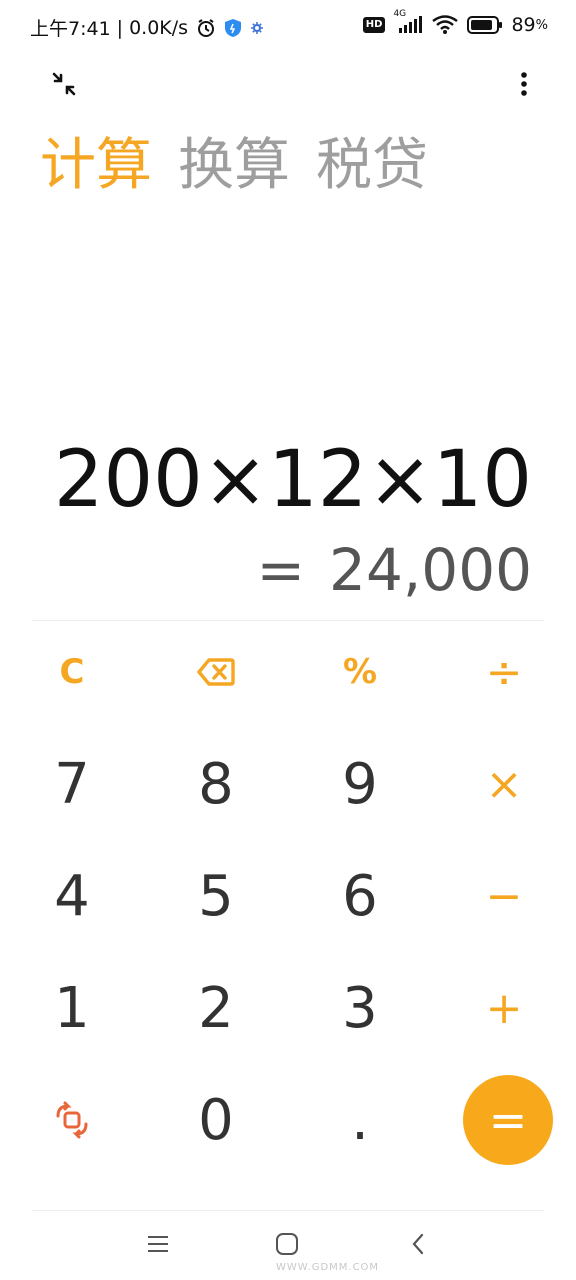 This screenshot has height=1280, width=576. I want to click on hd-label: HD, so click(374, 25).